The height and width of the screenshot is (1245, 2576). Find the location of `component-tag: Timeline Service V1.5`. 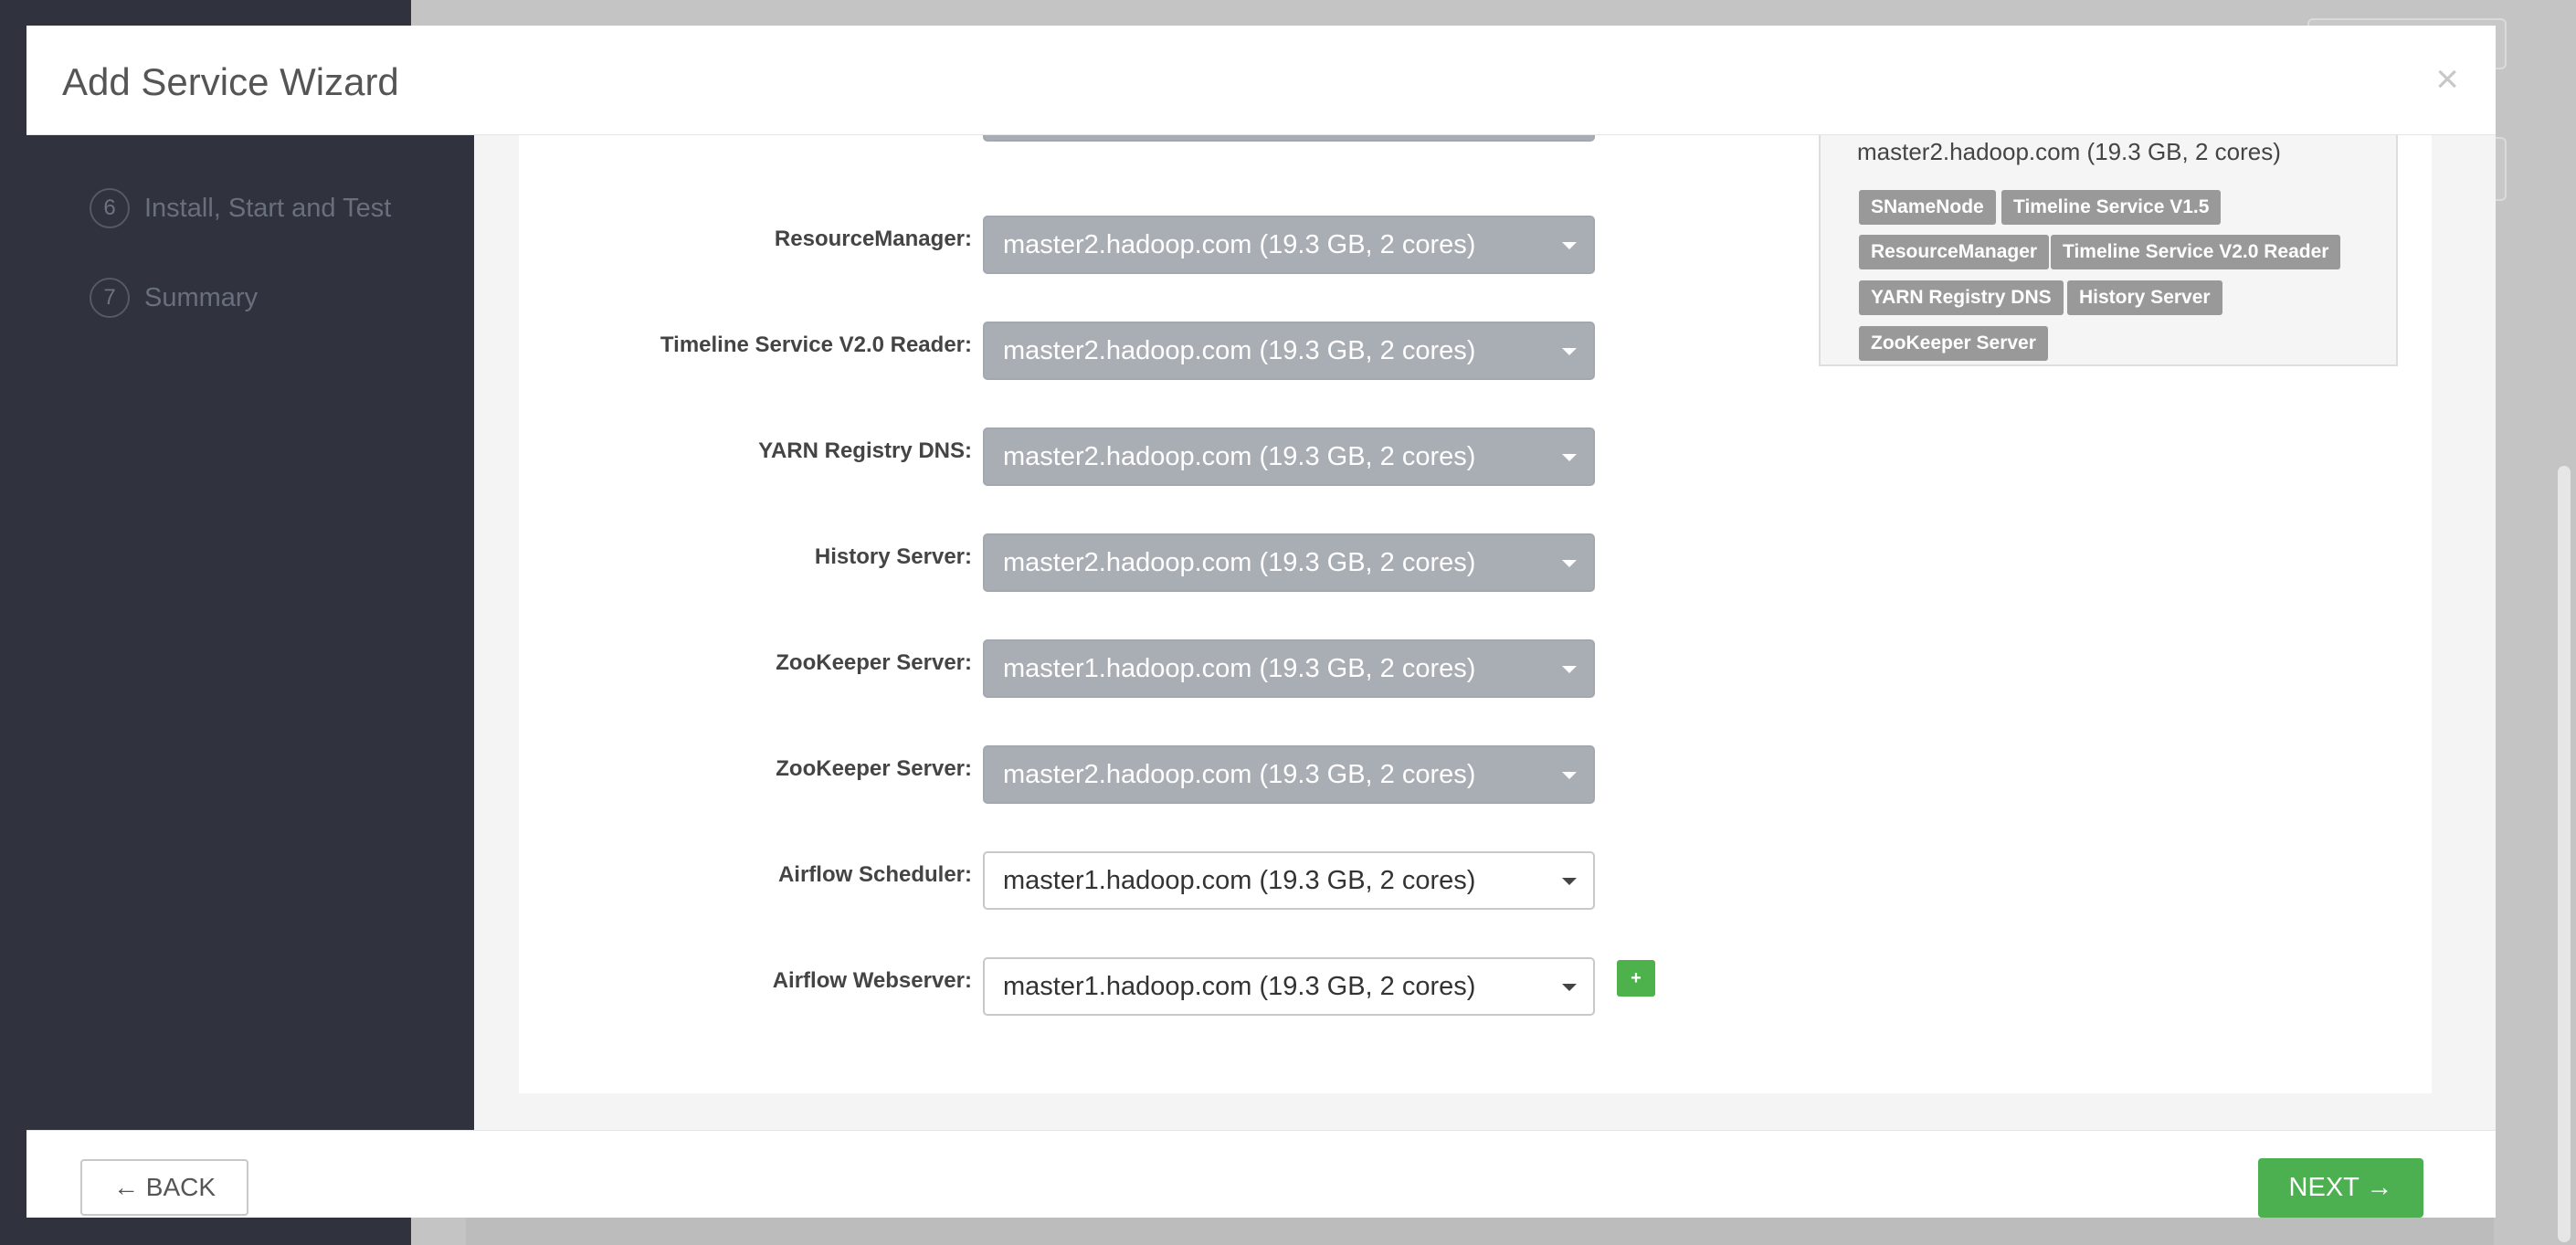

component-tag: Timeline Service V1.5 is located at coordinates (2111, 207).